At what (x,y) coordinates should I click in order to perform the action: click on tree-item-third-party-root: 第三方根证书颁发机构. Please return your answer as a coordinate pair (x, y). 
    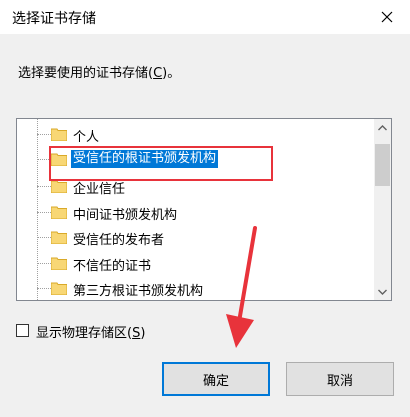
    Looking at the image, I should click on (195, 288).